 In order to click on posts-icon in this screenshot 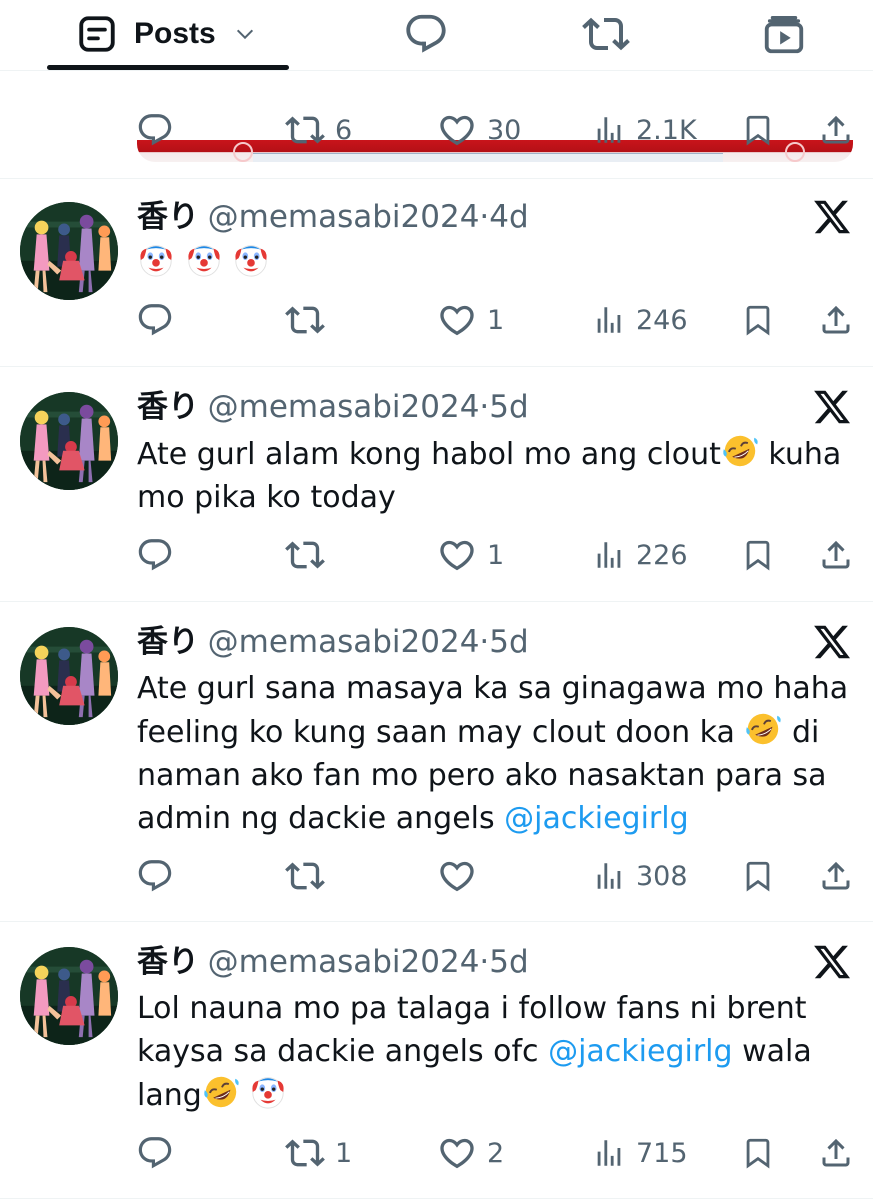, I will do `click(97, 34)`.